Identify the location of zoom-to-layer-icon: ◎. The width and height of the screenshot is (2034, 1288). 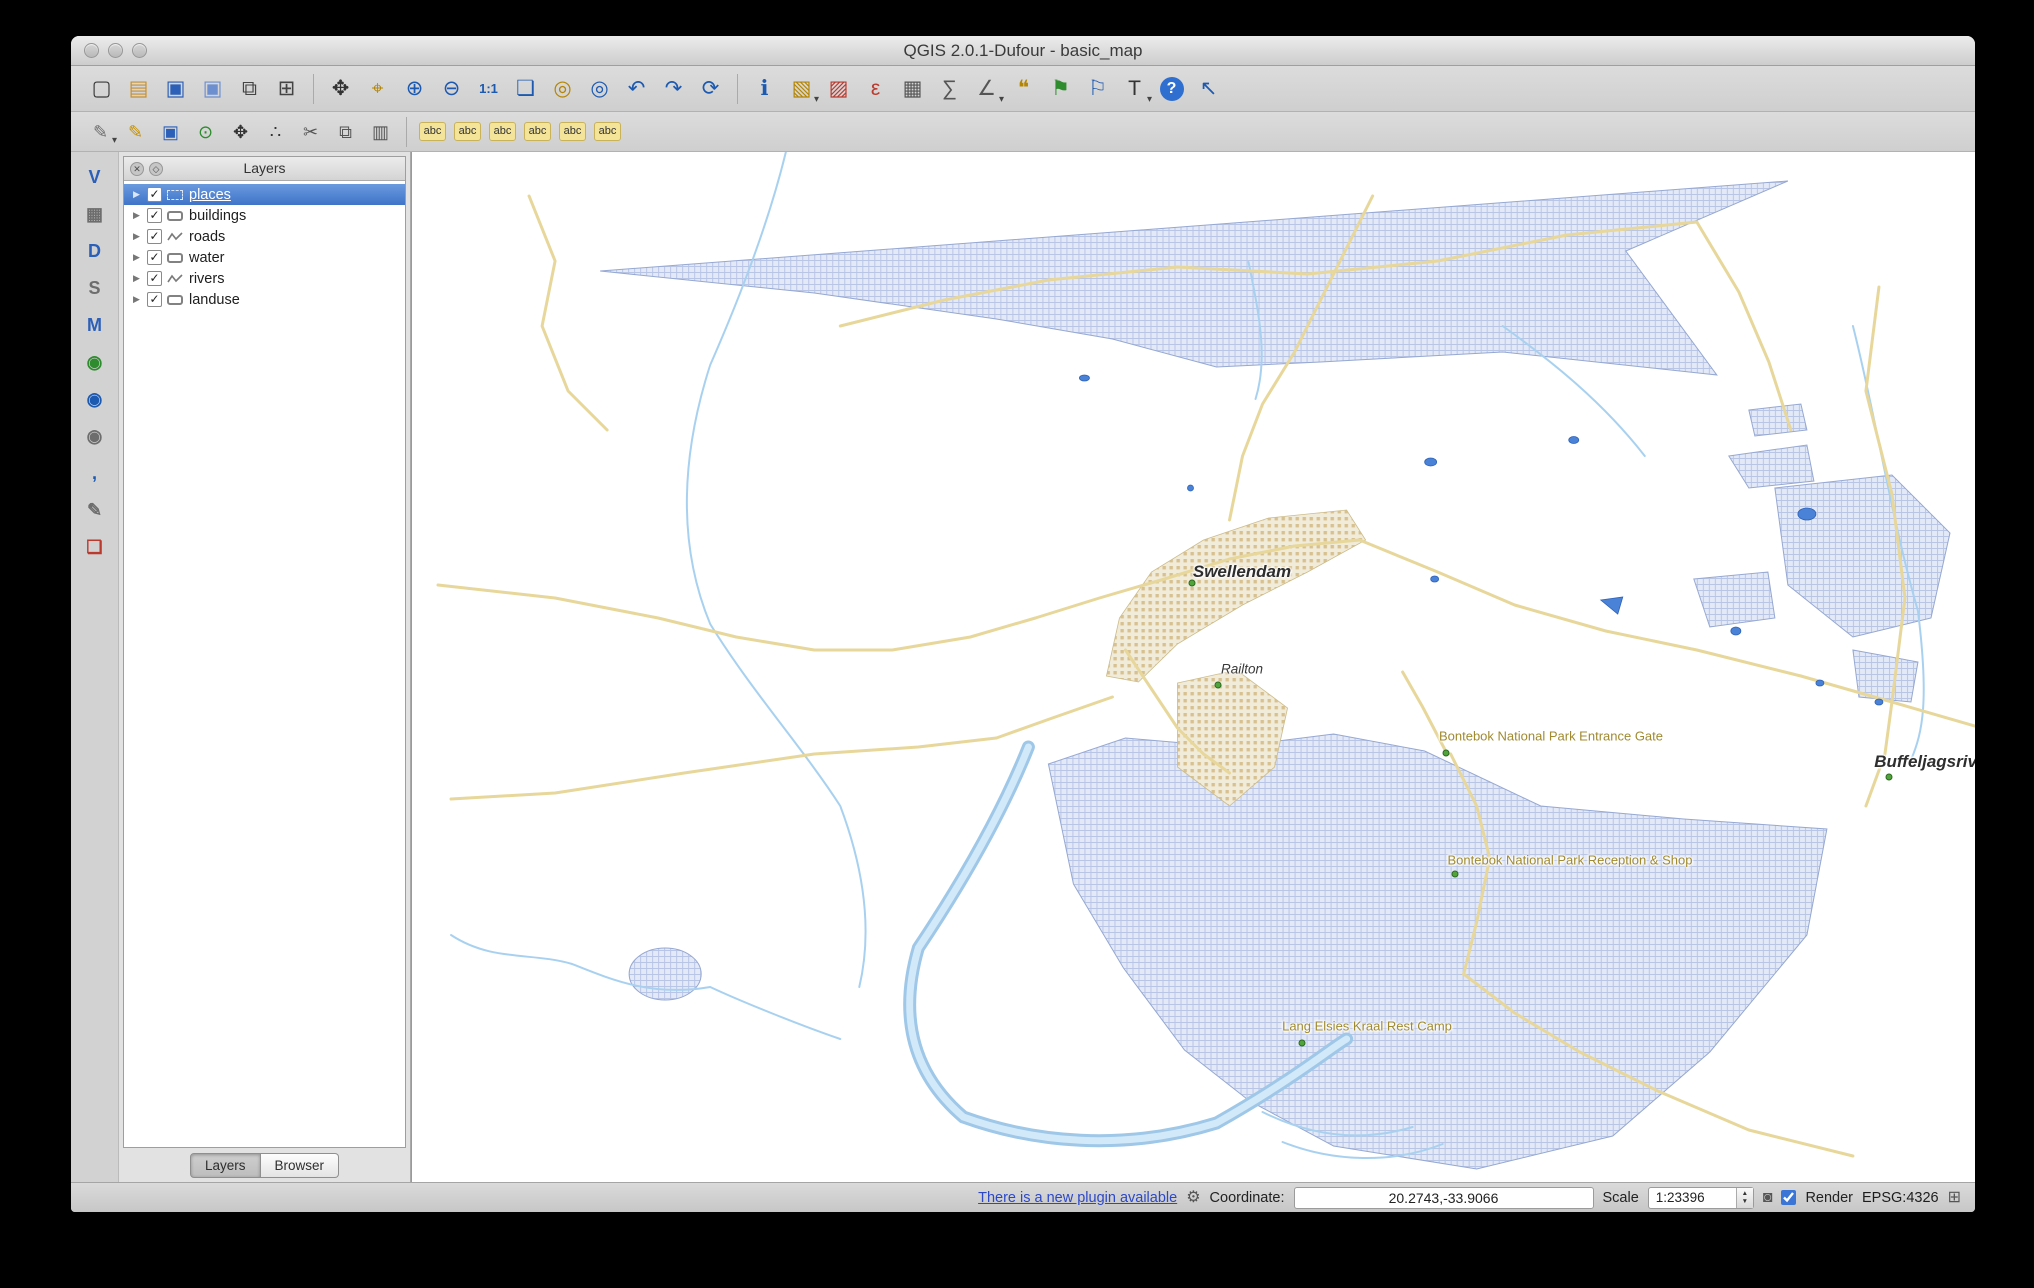
(599, 89).